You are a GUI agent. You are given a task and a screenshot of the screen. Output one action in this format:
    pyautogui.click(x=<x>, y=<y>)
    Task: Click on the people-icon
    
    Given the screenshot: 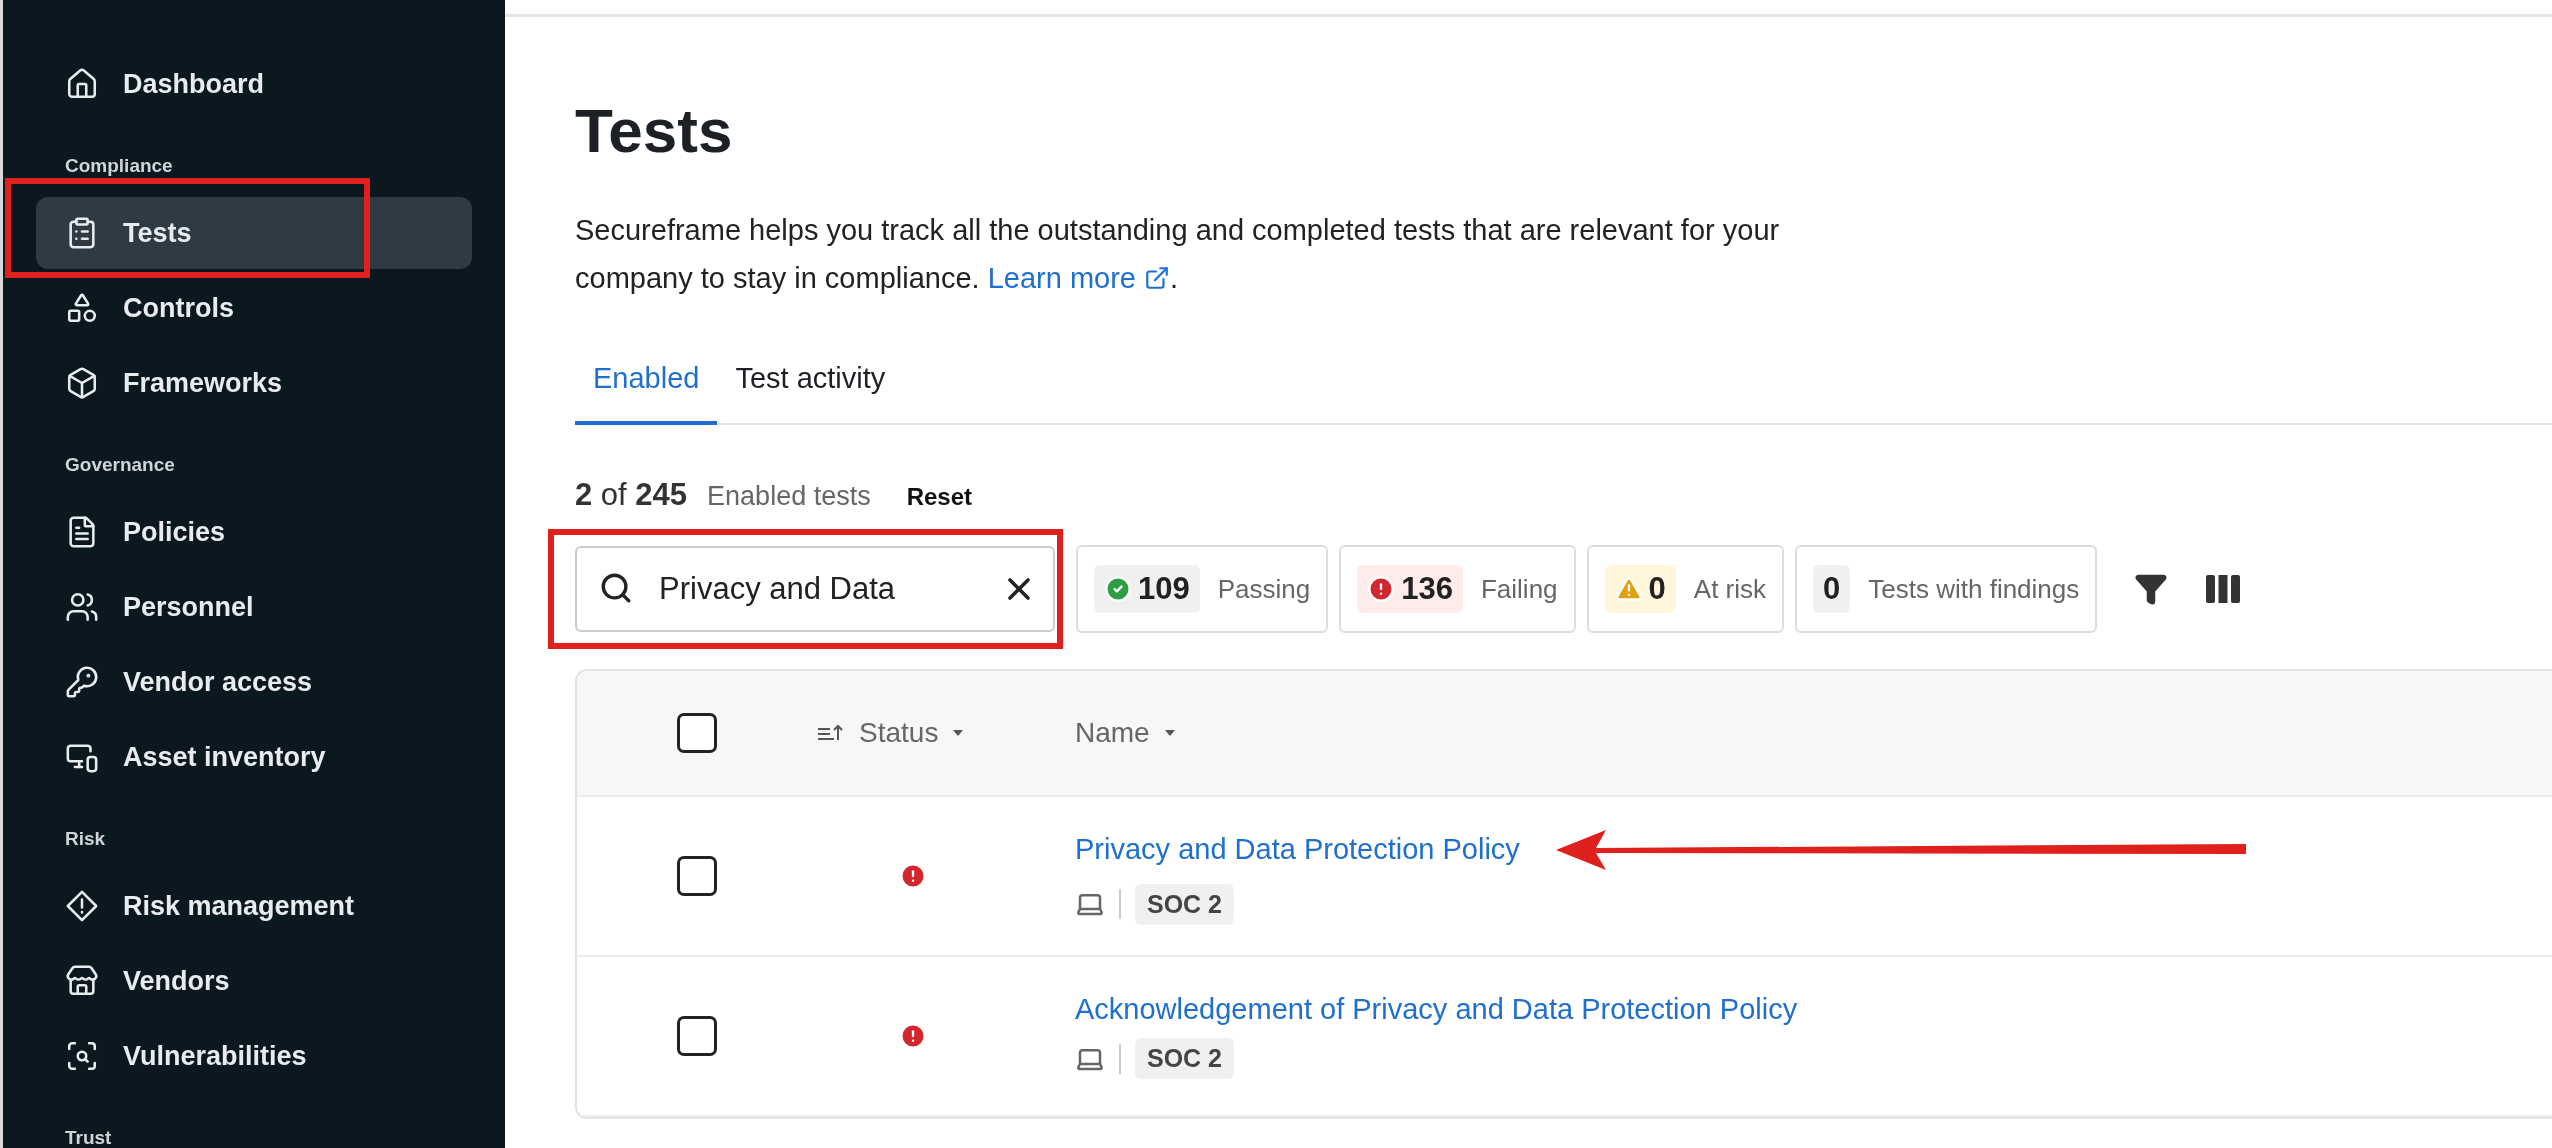 What is the action you would take?
    pyautogui.click(x=82, y=607)
    